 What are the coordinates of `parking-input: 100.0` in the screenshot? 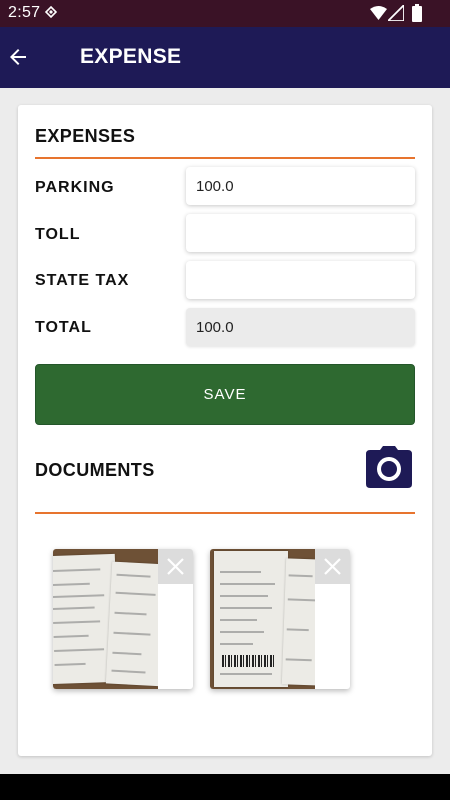 It's located at (300, 186).